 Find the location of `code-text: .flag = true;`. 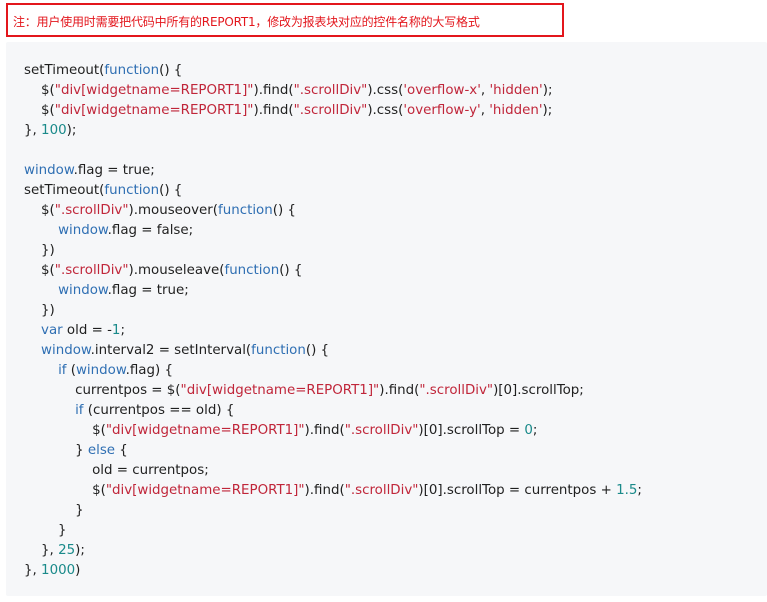

code-text: .flag = true; is located at coordinates (148, 290).